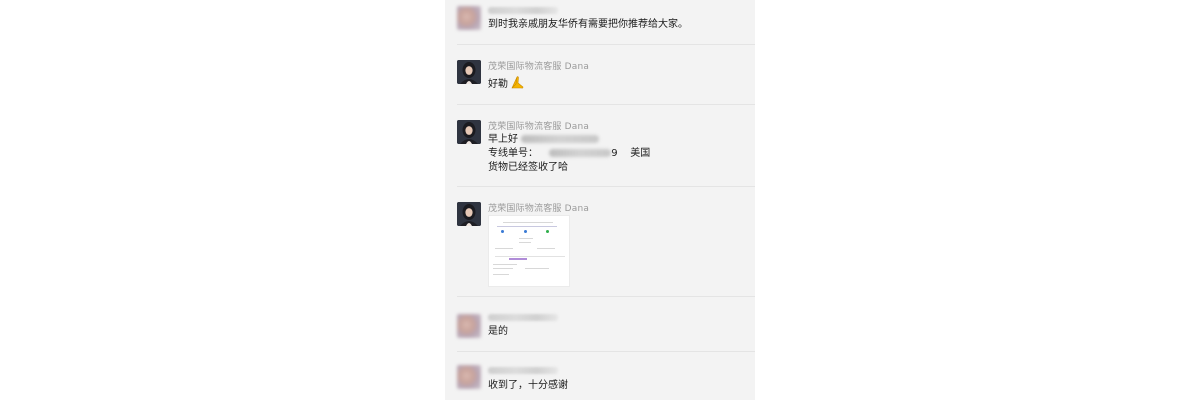 This screenshot has width=1200, height=400. What do you see at coordinates (560, 139) in the screenshot?
I see `redacted-name` at bounding box center [560, 139].